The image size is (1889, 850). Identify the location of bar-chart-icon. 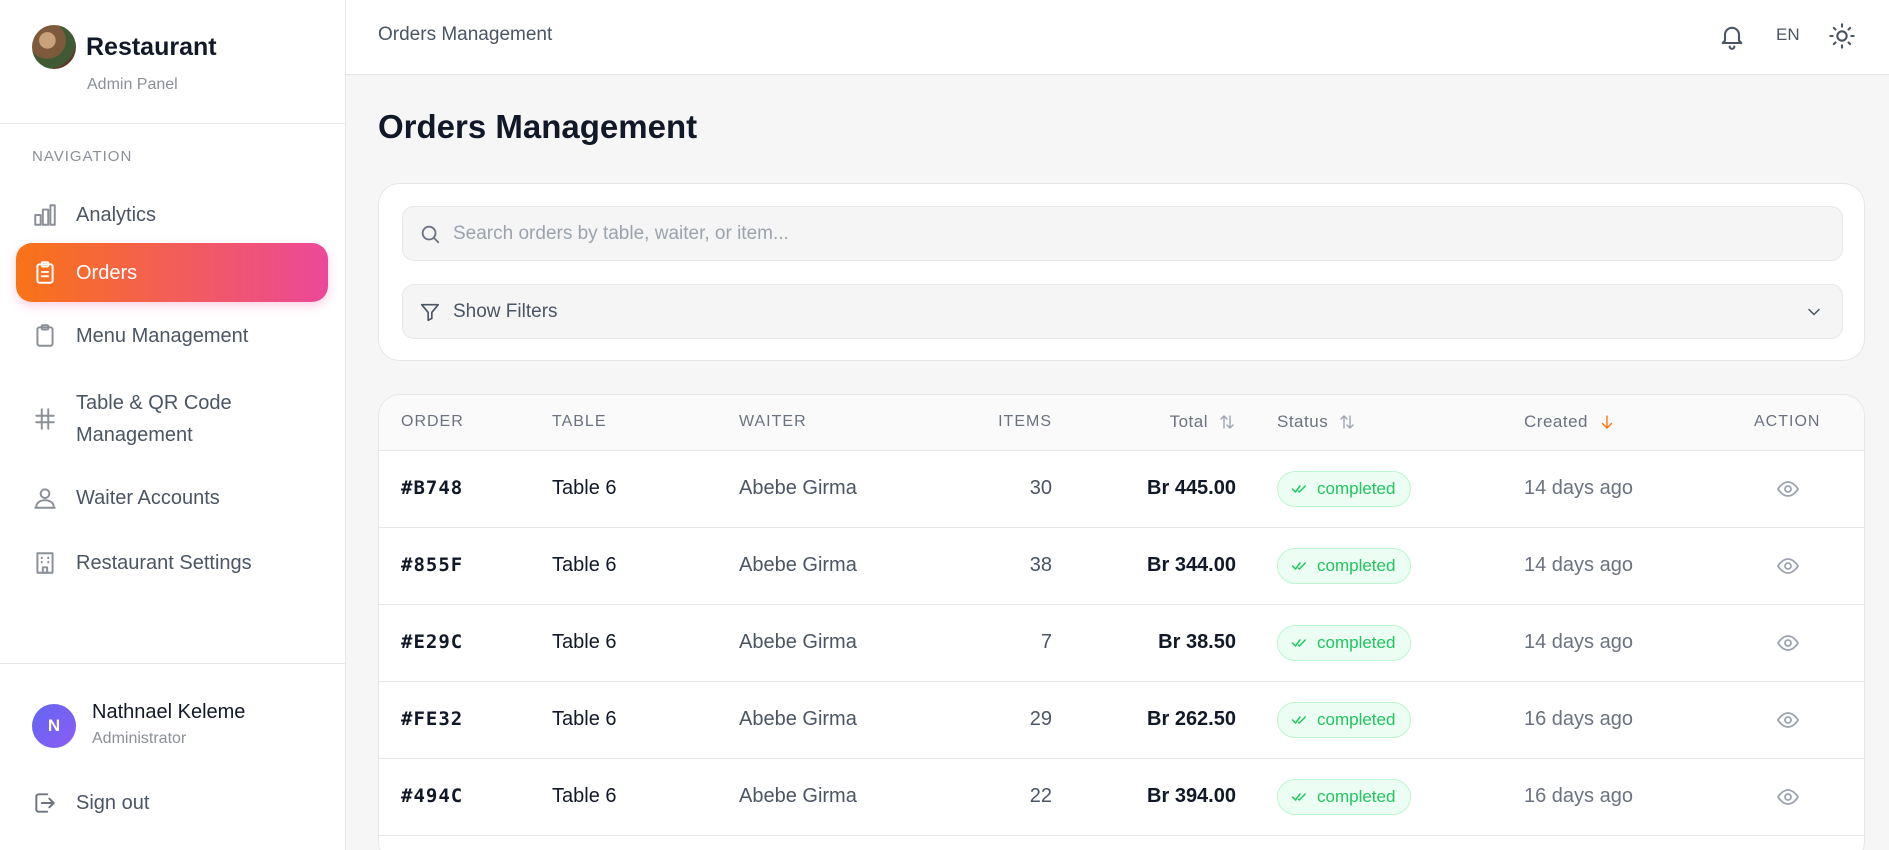
(45, 215).